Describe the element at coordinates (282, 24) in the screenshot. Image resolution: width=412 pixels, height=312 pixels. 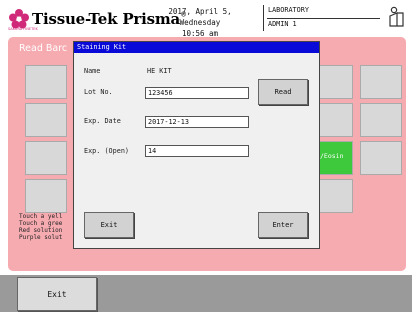
I see `user-text: ADMIN 1` at that location.